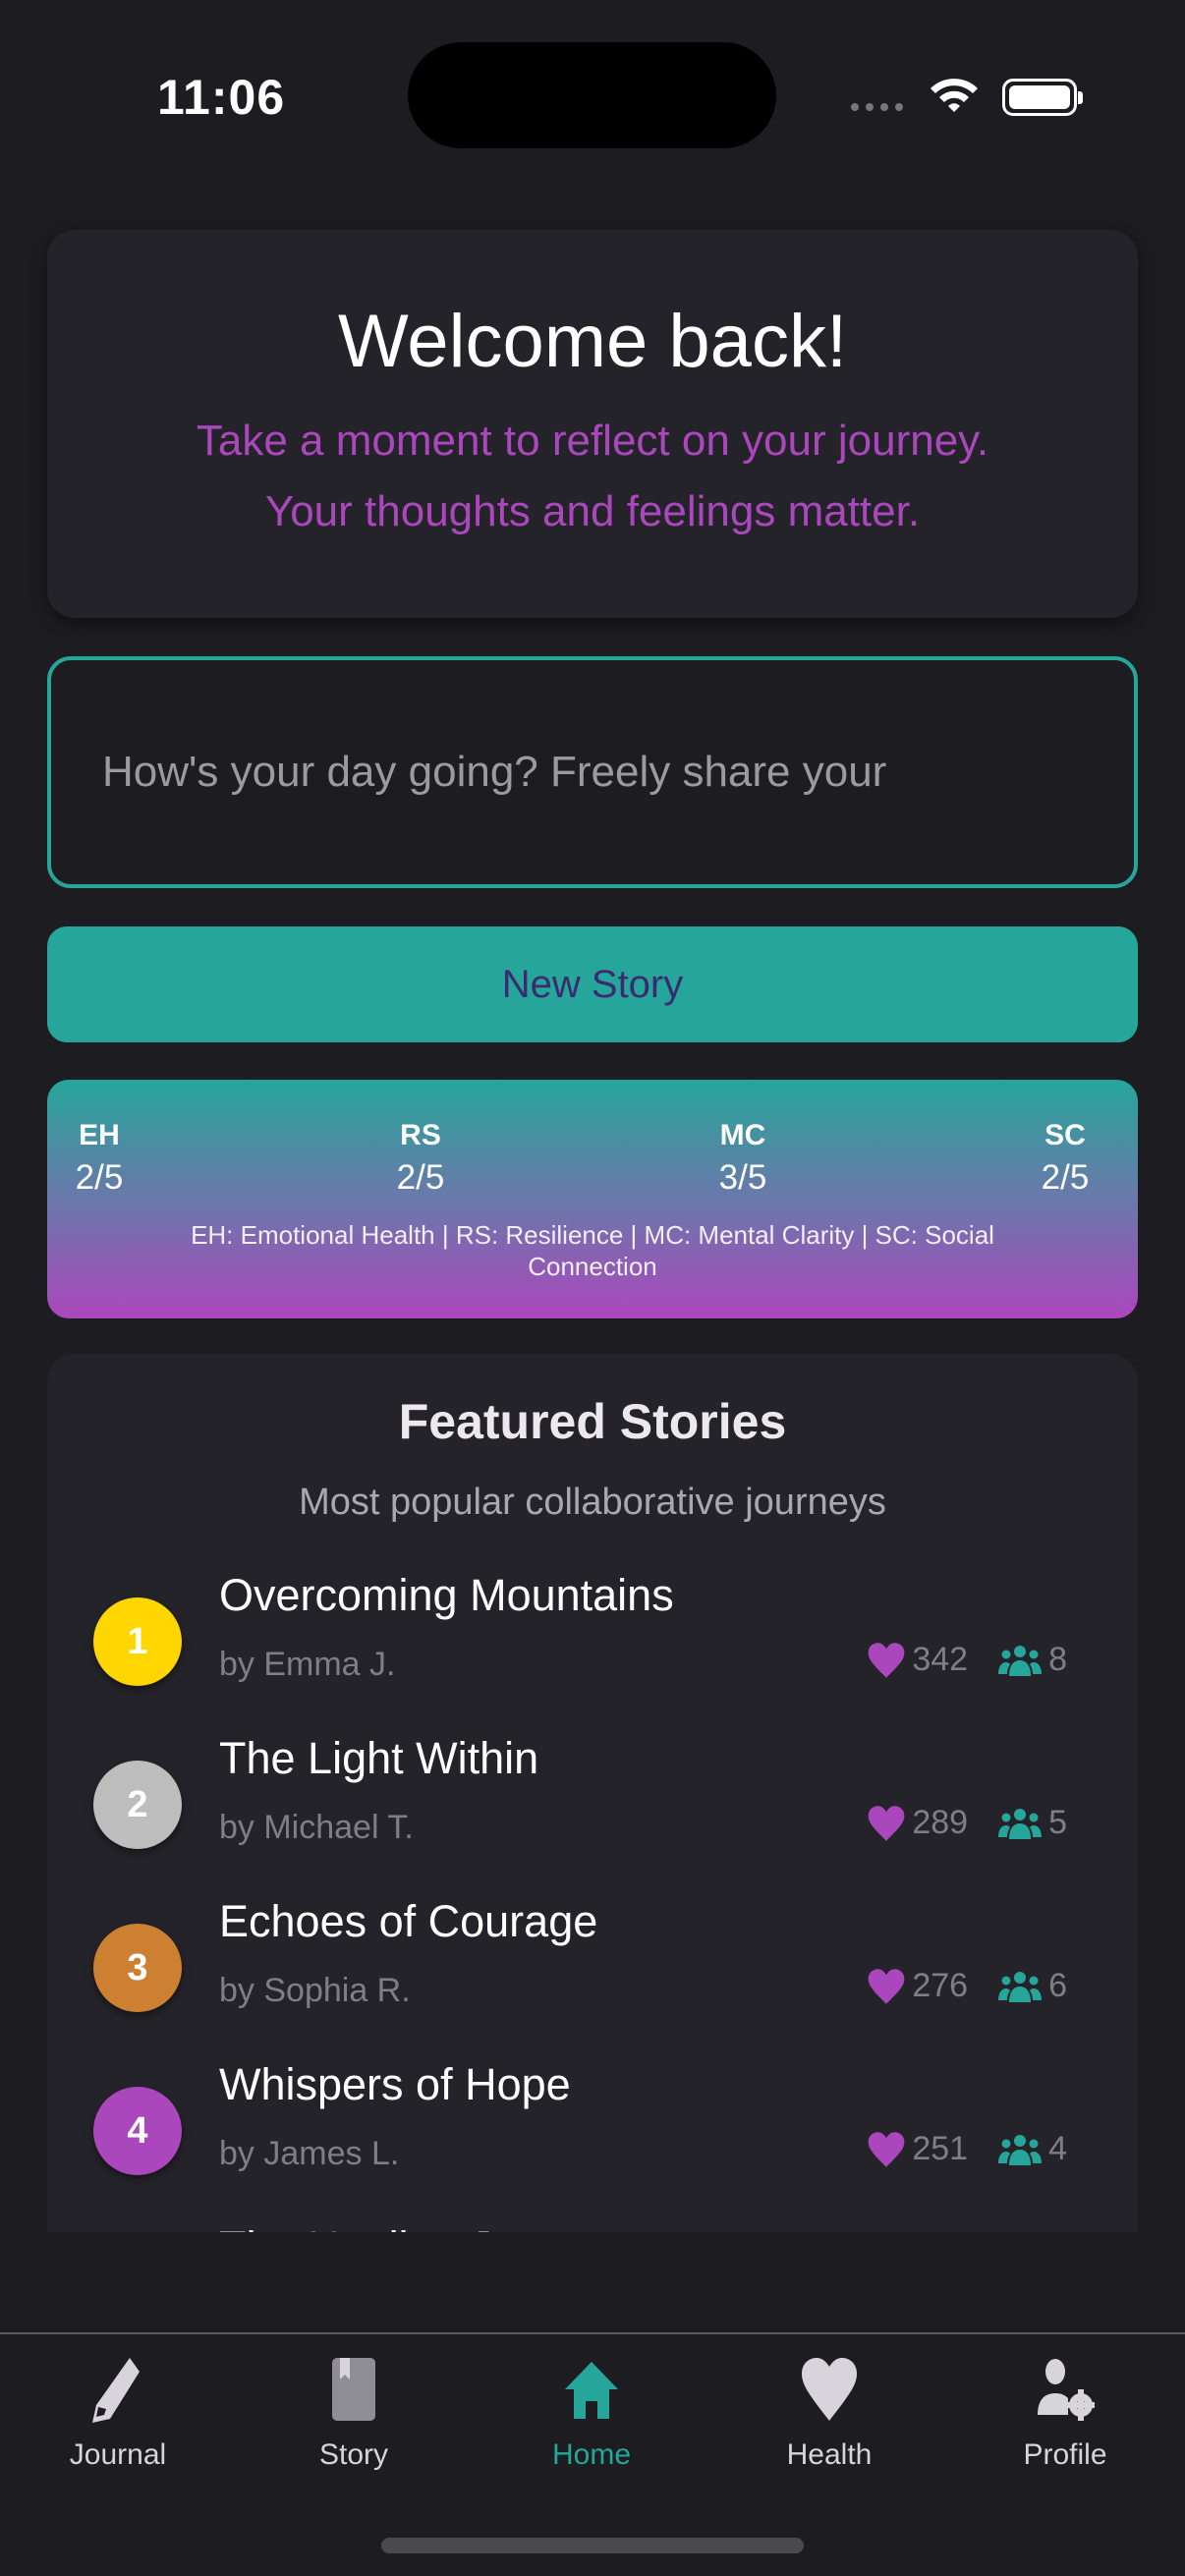  Describe the element at coordinates (310, 2153) in the screenshot. I see `story-author: by James L.` at that location.